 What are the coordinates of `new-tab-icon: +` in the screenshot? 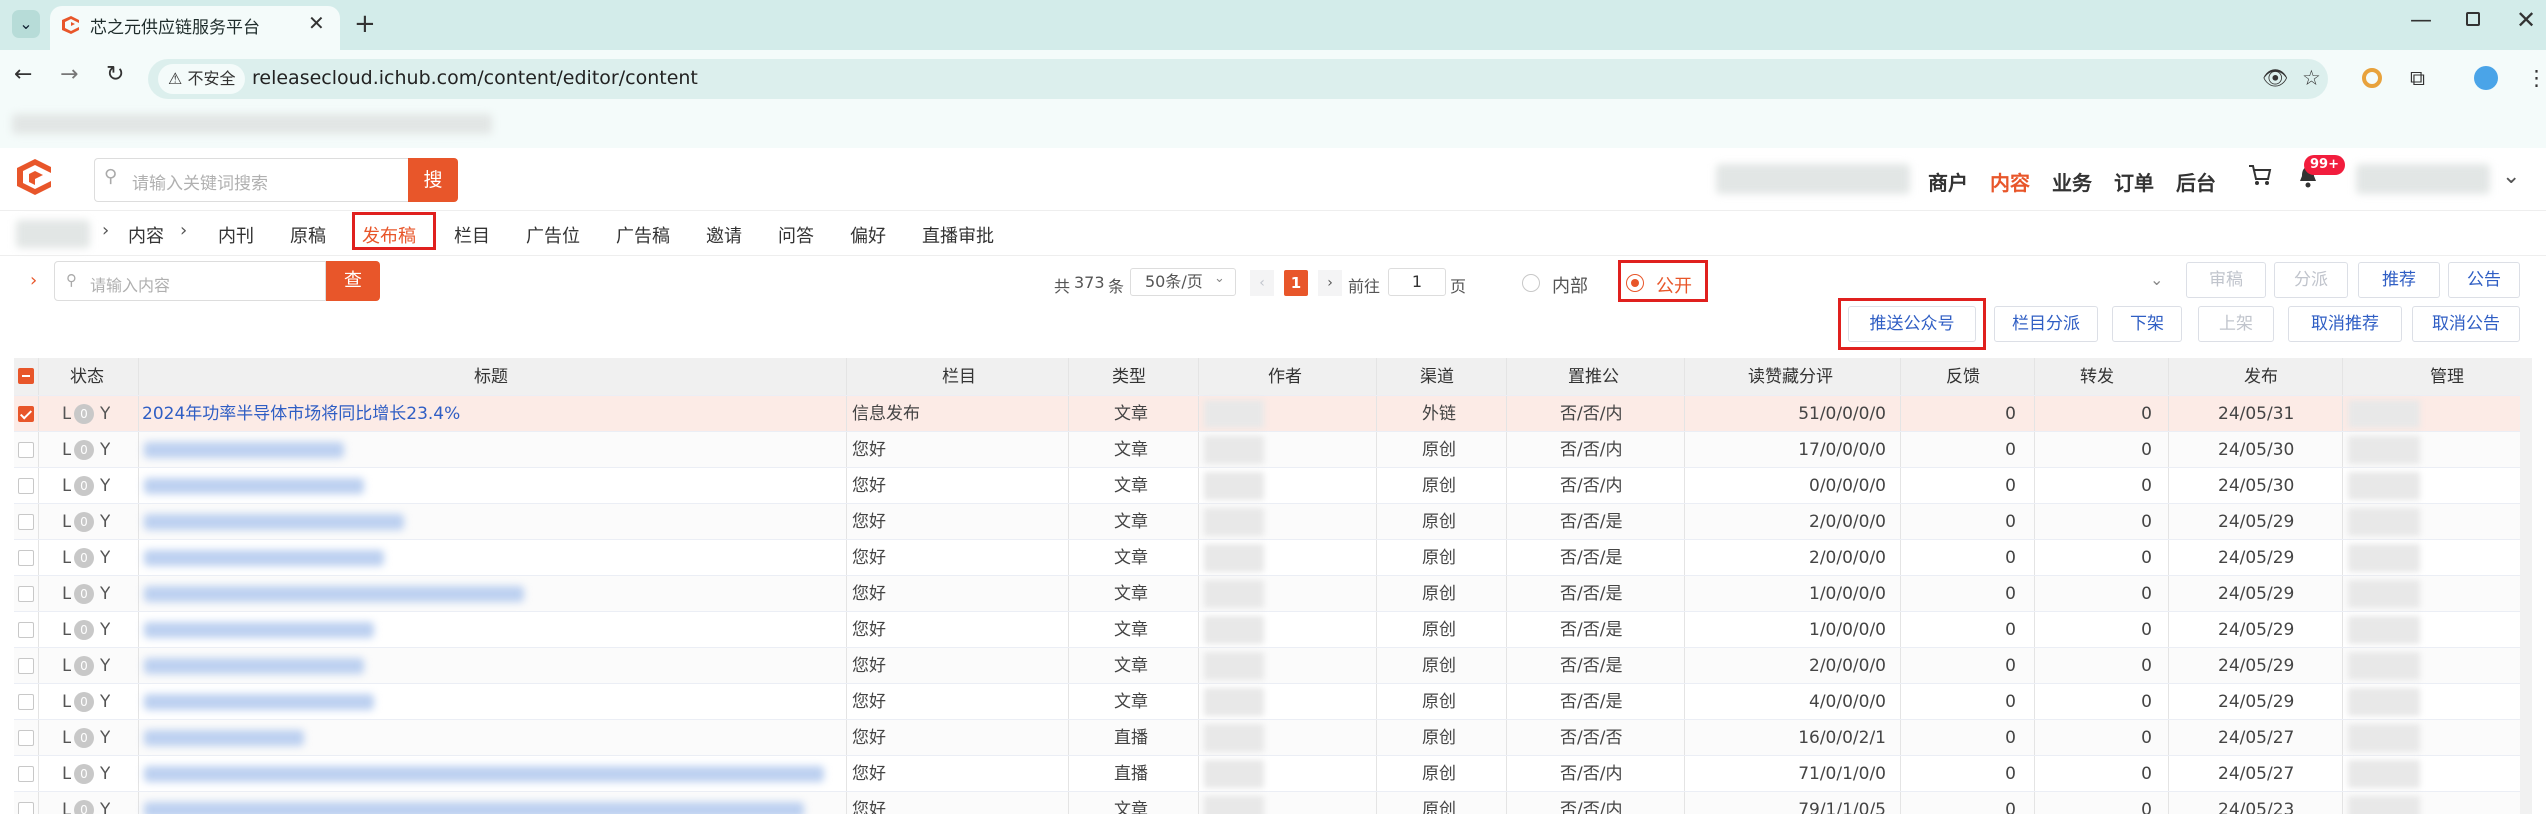 It's located at (365, 24).